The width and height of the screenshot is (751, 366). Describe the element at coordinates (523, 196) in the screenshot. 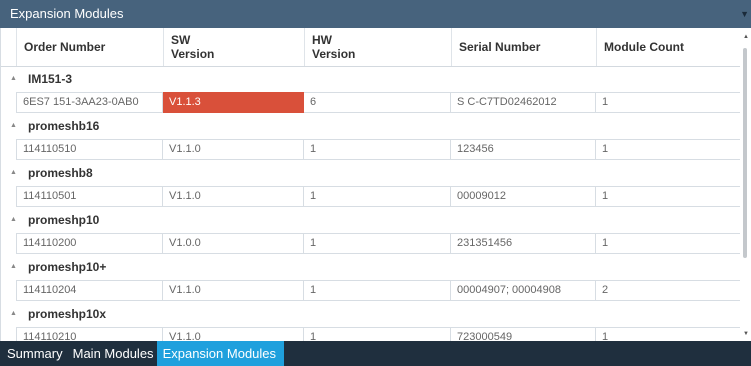

I see `cell-serial: 00009012` at that location.